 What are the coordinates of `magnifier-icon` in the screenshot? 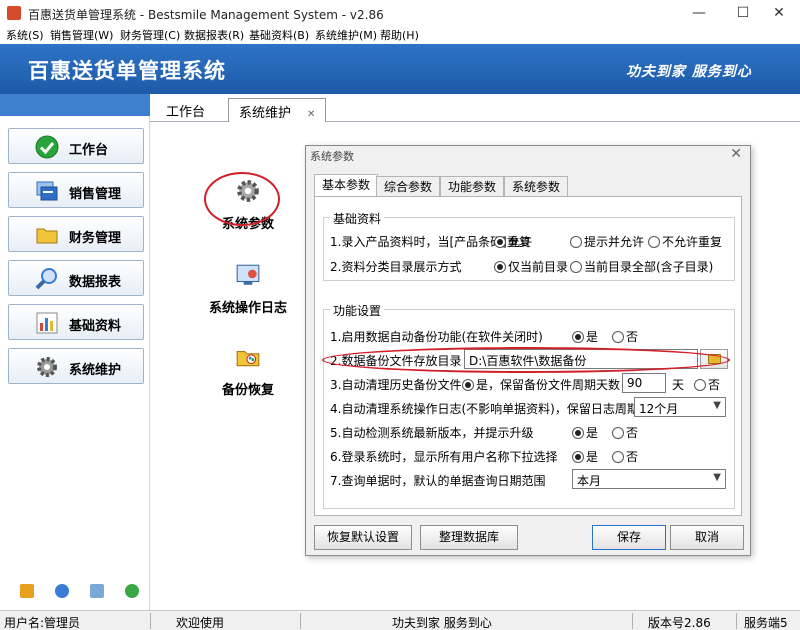 It's located at (46, 279).